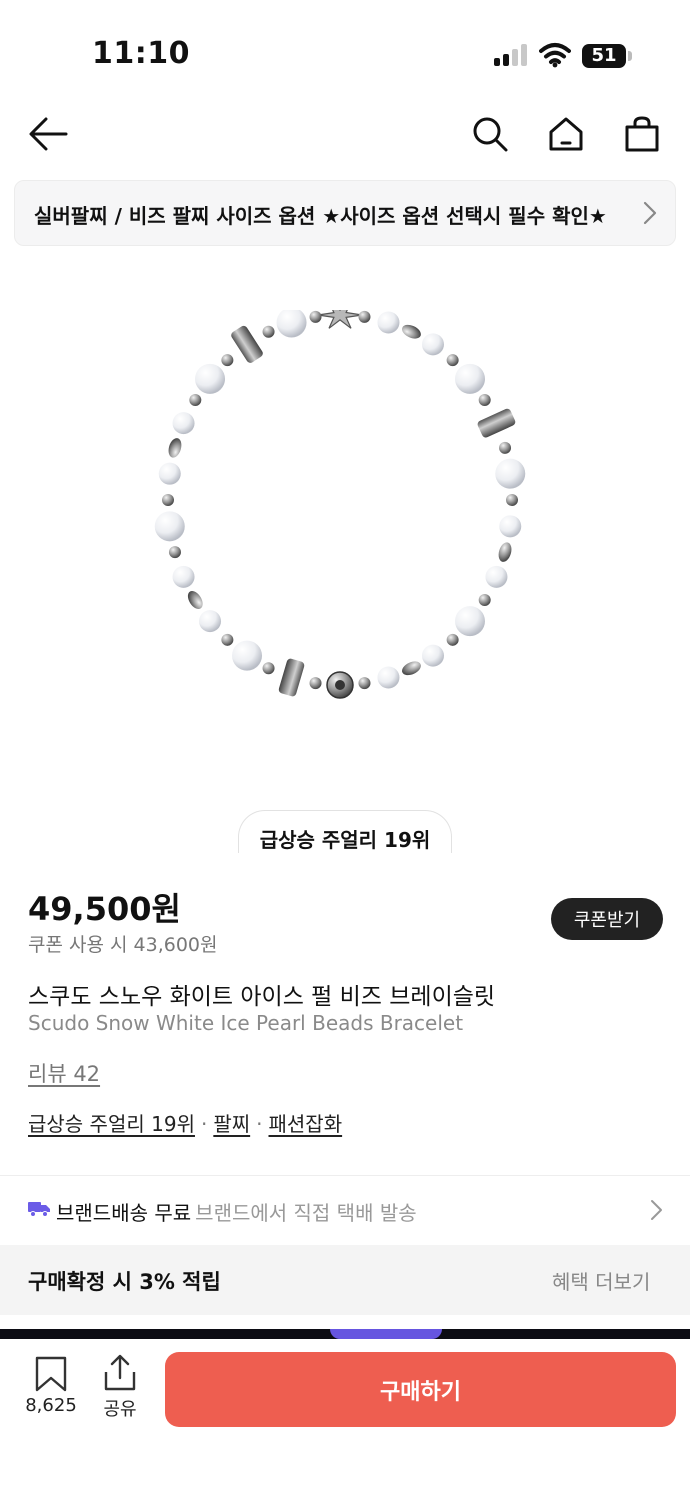 The width and height of the screenshot is (690, 1500). I want to click on shipping-detail: 브랜드에서 직접 택배 발송, so click(306, 1213).